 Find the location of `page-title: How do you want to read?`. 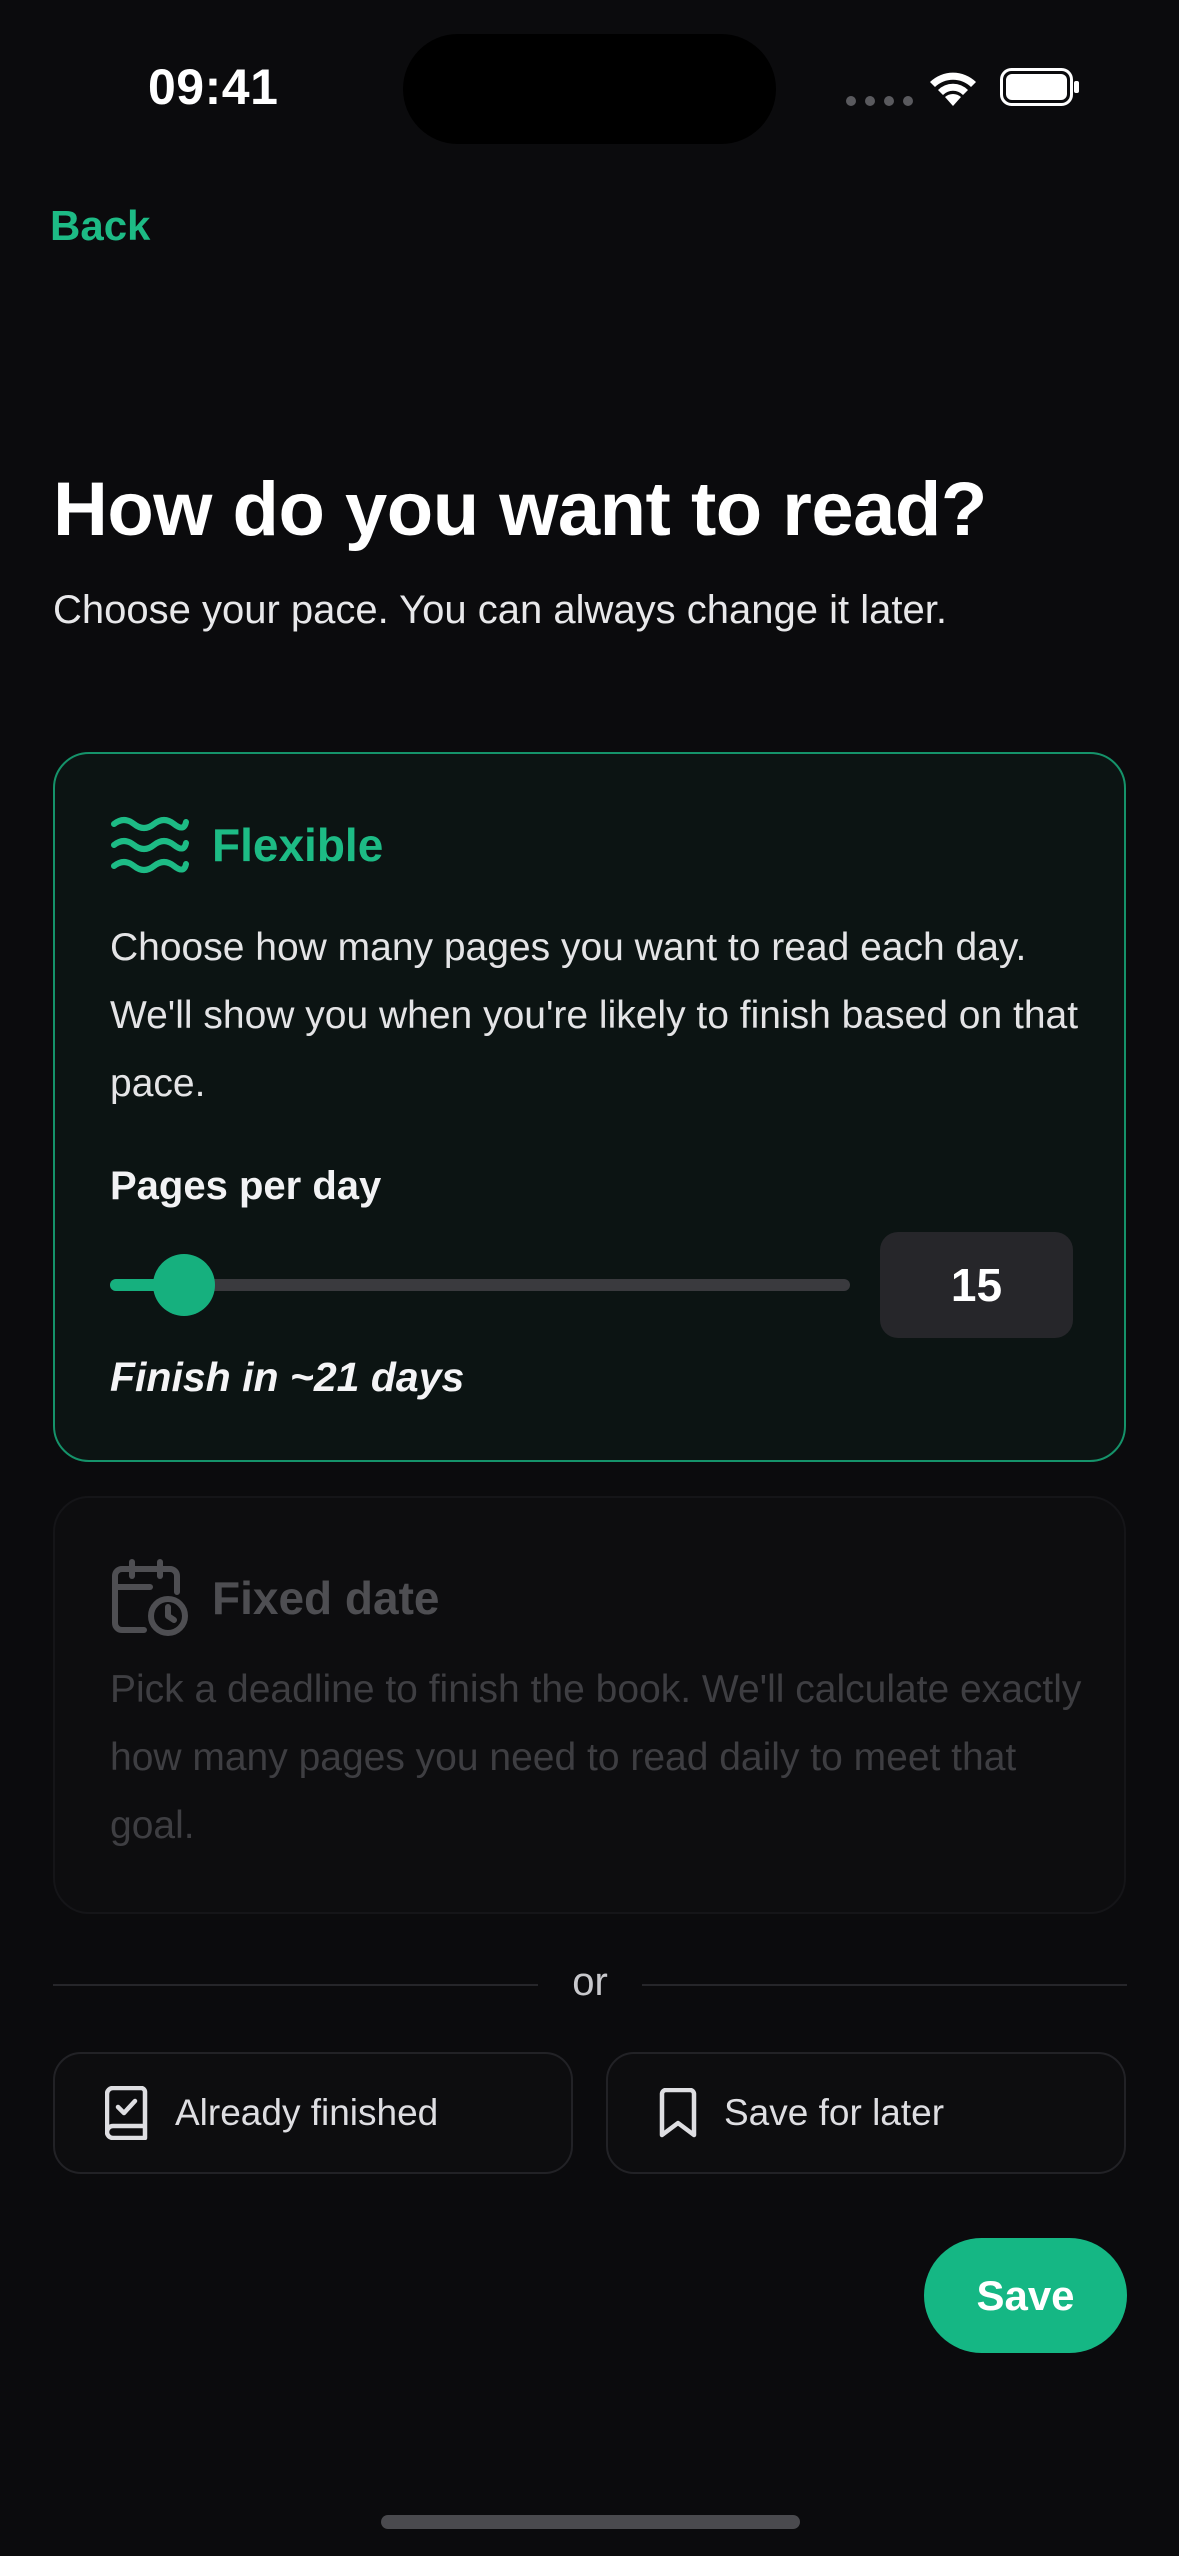

page-title: How do you want to read? is located at coordinates (520, 509).